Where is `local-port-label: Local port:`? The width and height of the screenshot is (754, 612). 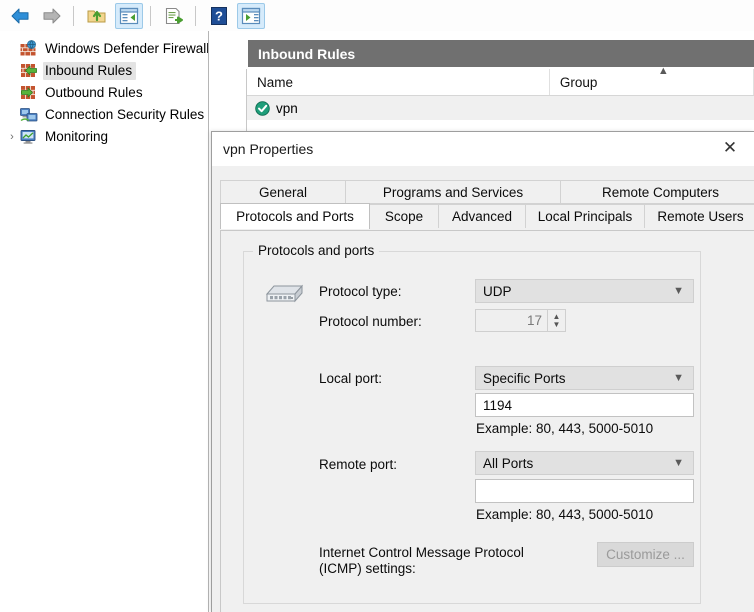
local-port-label: Local port: is located at coordinates (351, 378).